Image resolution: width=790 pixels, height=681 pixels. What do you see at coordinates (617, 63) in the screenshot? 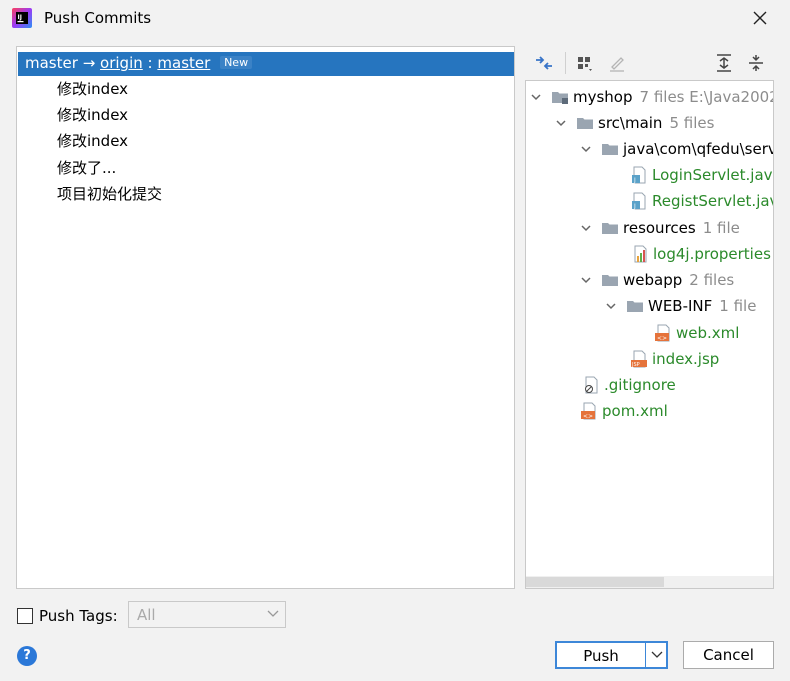
I see `edit-icon` at bounding box center [617, 63].